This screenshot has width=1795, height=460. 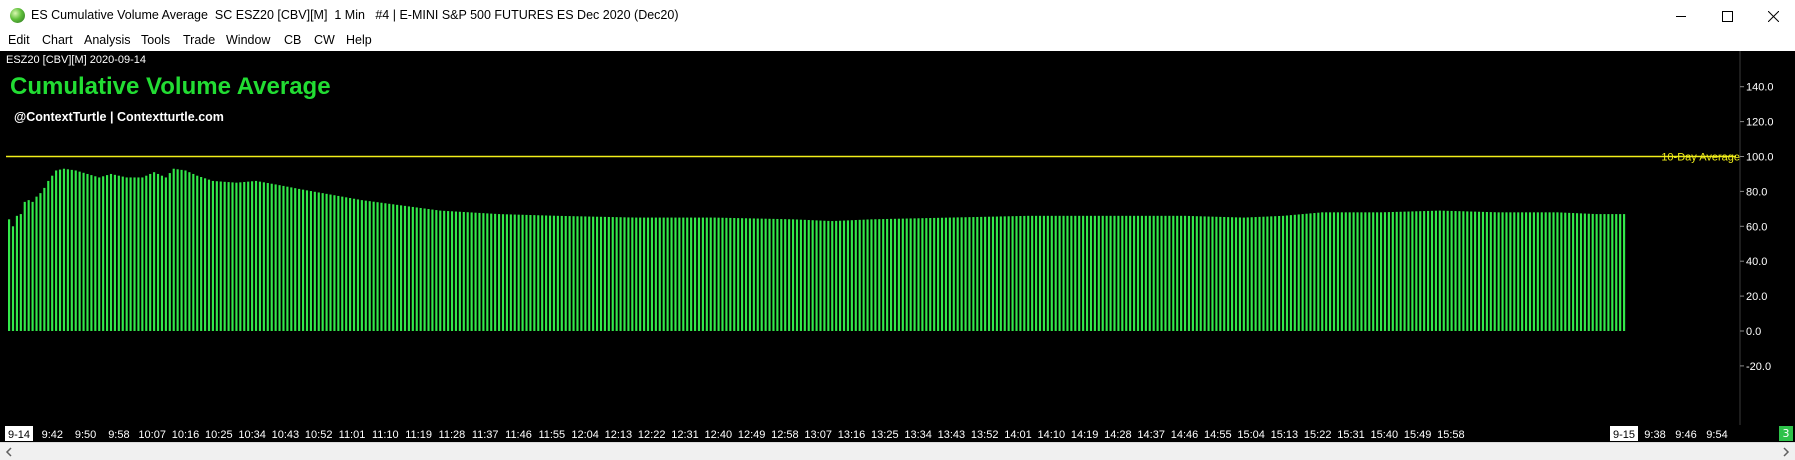 I want to click on x-tick-label: 9:42, so click(x=52, y=435).